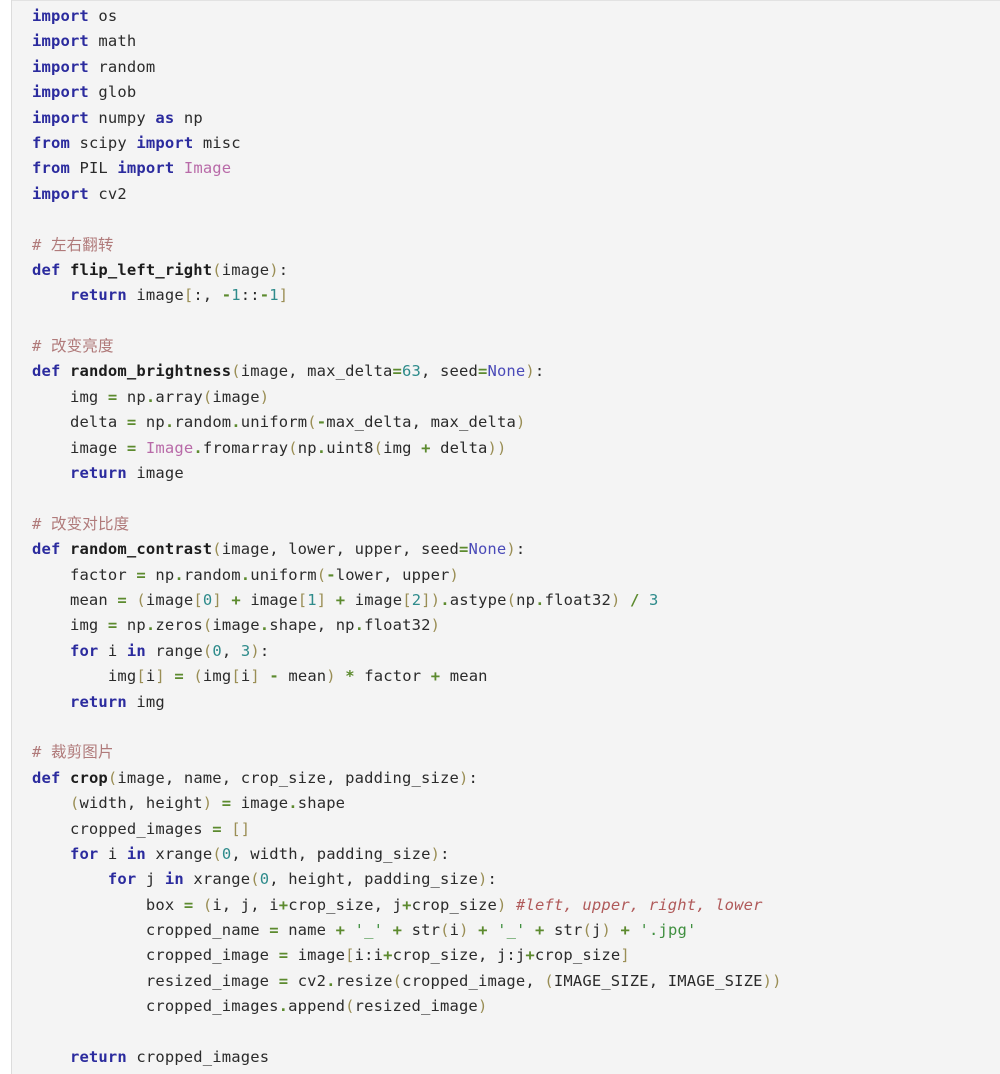  What do you see at coordinates (207, 803) in the screenshot?
I see `code-line: (width, height) = image.shape` at bounding box center [207, 803].